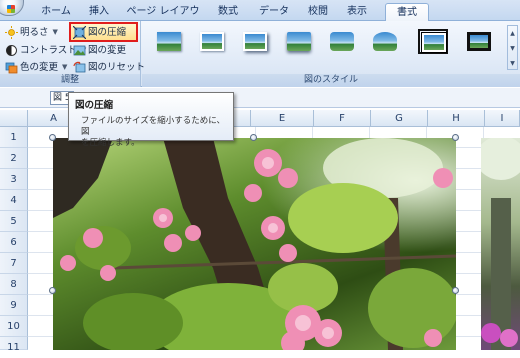 Image resolution: width=520 pixels, height=358 pixels. I want to click on select-all-corner, so click(14, 118).